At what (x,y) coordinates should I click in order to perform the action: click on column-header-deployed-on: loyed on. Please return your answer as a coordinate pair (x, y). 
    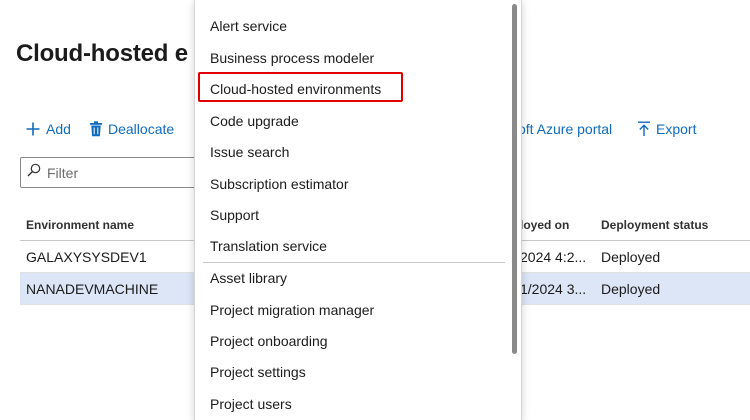
    Looking at the image, I should click on (565, 225).